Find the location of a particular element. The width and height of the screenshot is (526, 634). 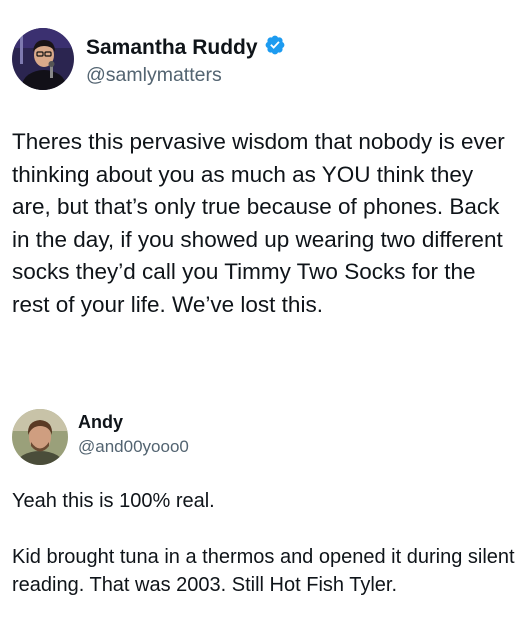

display-name: Samantha Ruddy is located at coordinates (172, 48).